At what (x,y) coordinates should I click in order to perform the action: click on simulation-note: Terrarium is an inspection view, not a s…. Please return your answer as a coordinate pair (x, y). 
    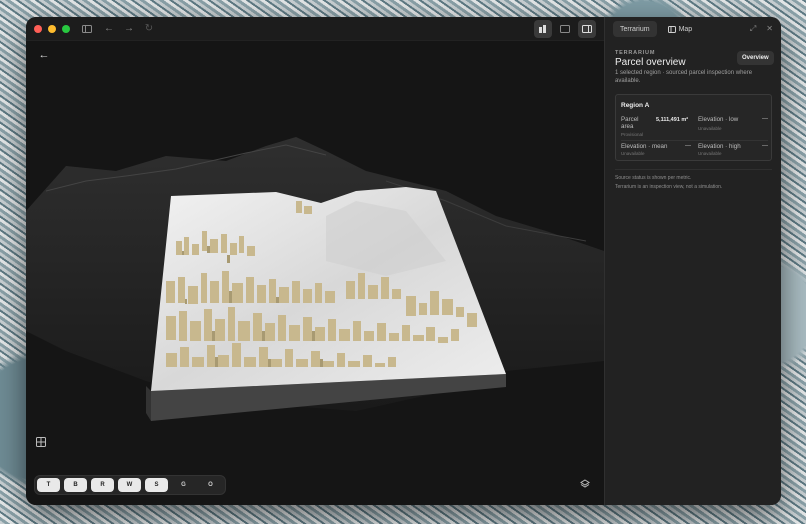
    Looking at the image, I should click on (669, 187).